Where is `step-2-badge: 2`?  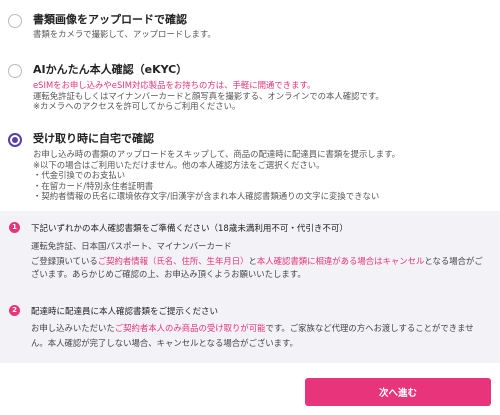
step-2-badge: 2 is located at coordinates (14, 310).